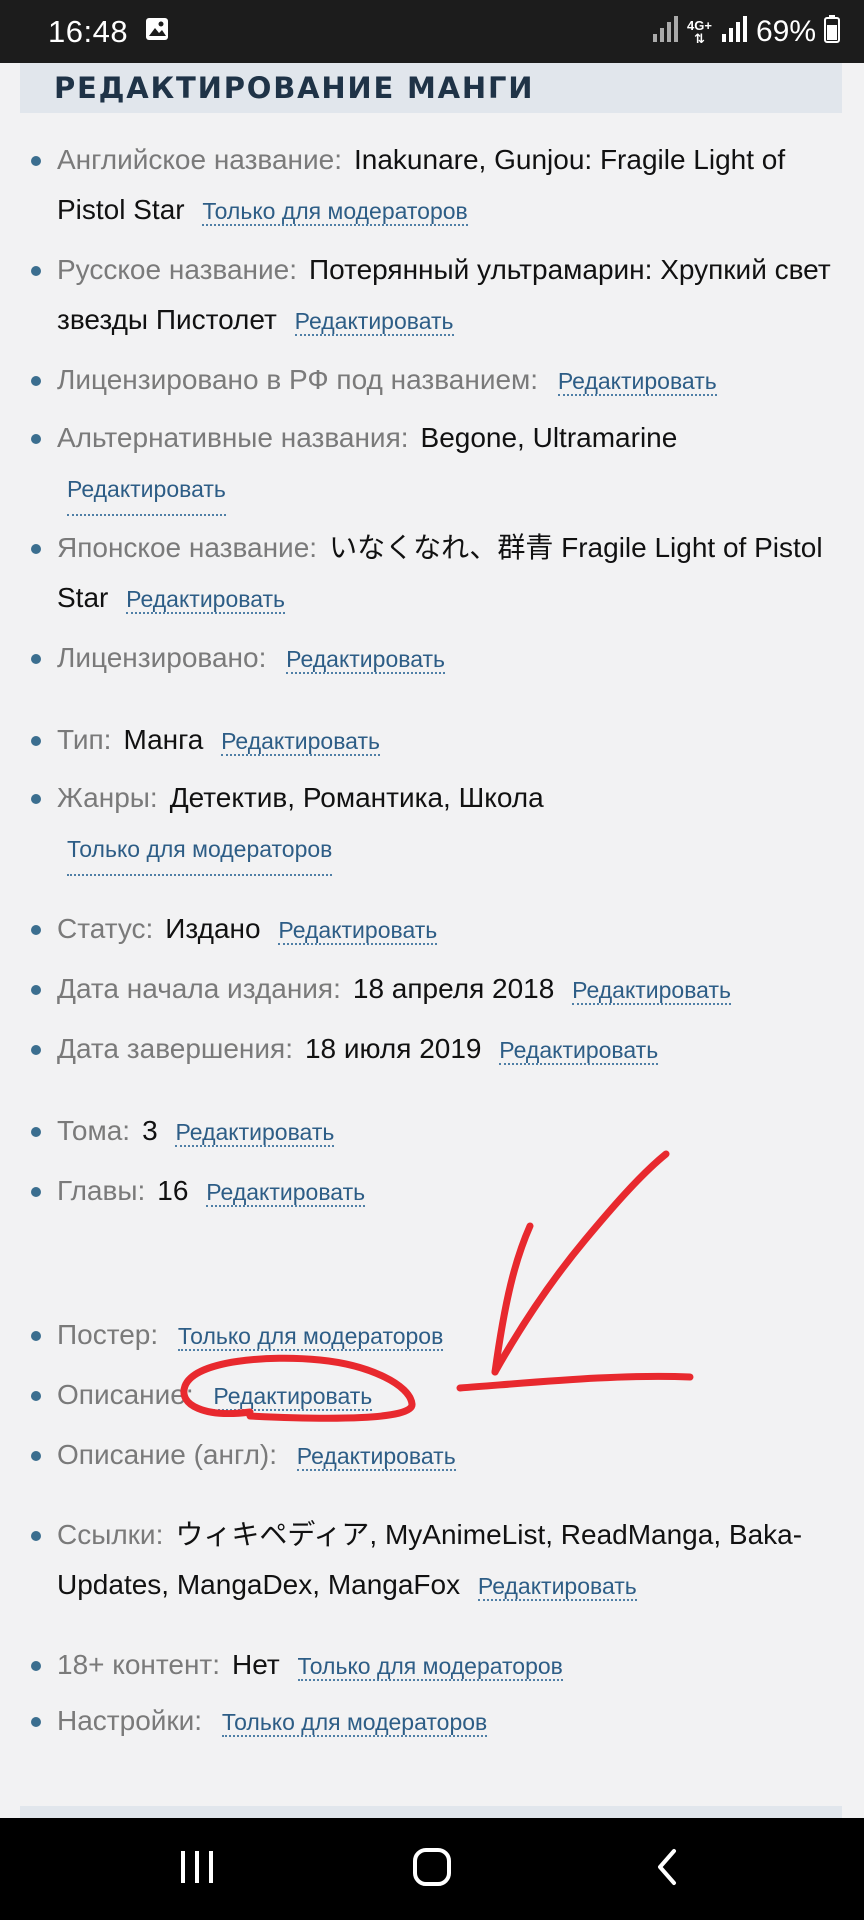 The width and height of the screenshot is (864, 1920). What do you see at coordinates (199, 159) in the screenshot?
I see `field-label: Английское название:` at bounding box center [199, 159].